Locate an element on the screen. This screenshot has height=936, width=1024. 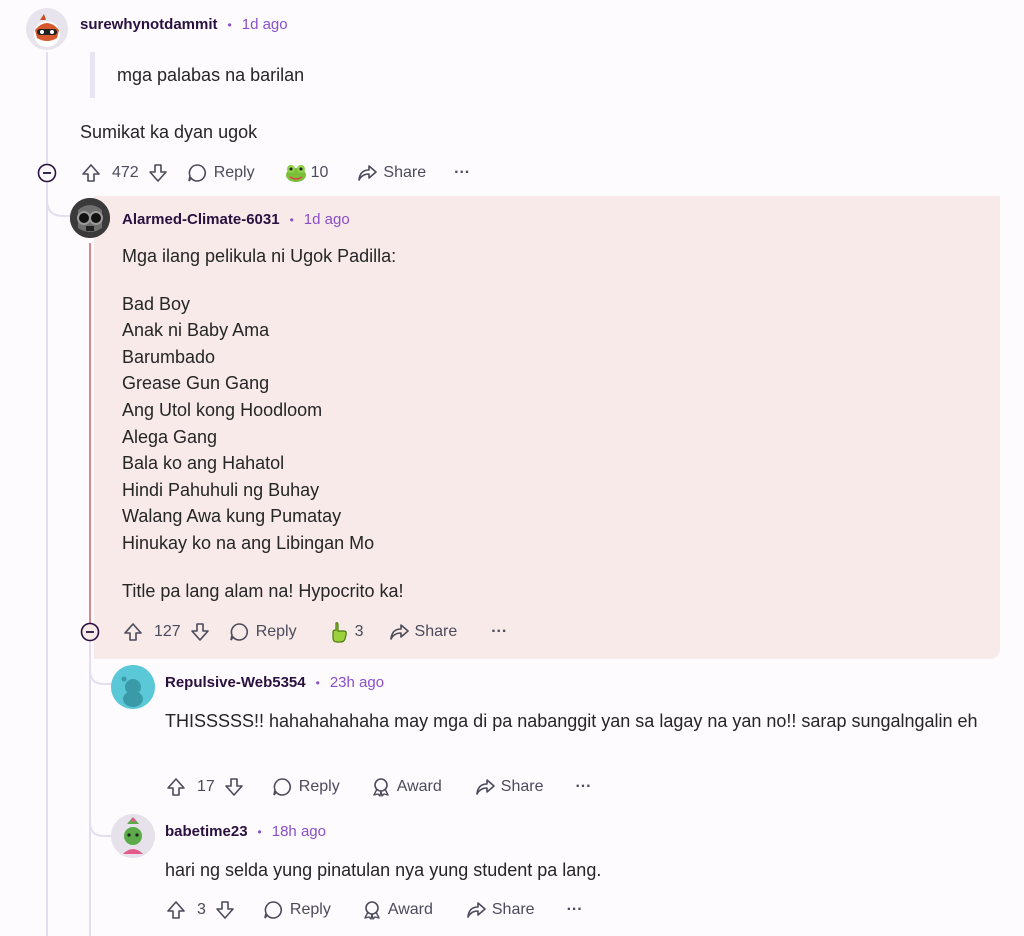
avatar-alarmed-climate is located at coordinates (90, 218).